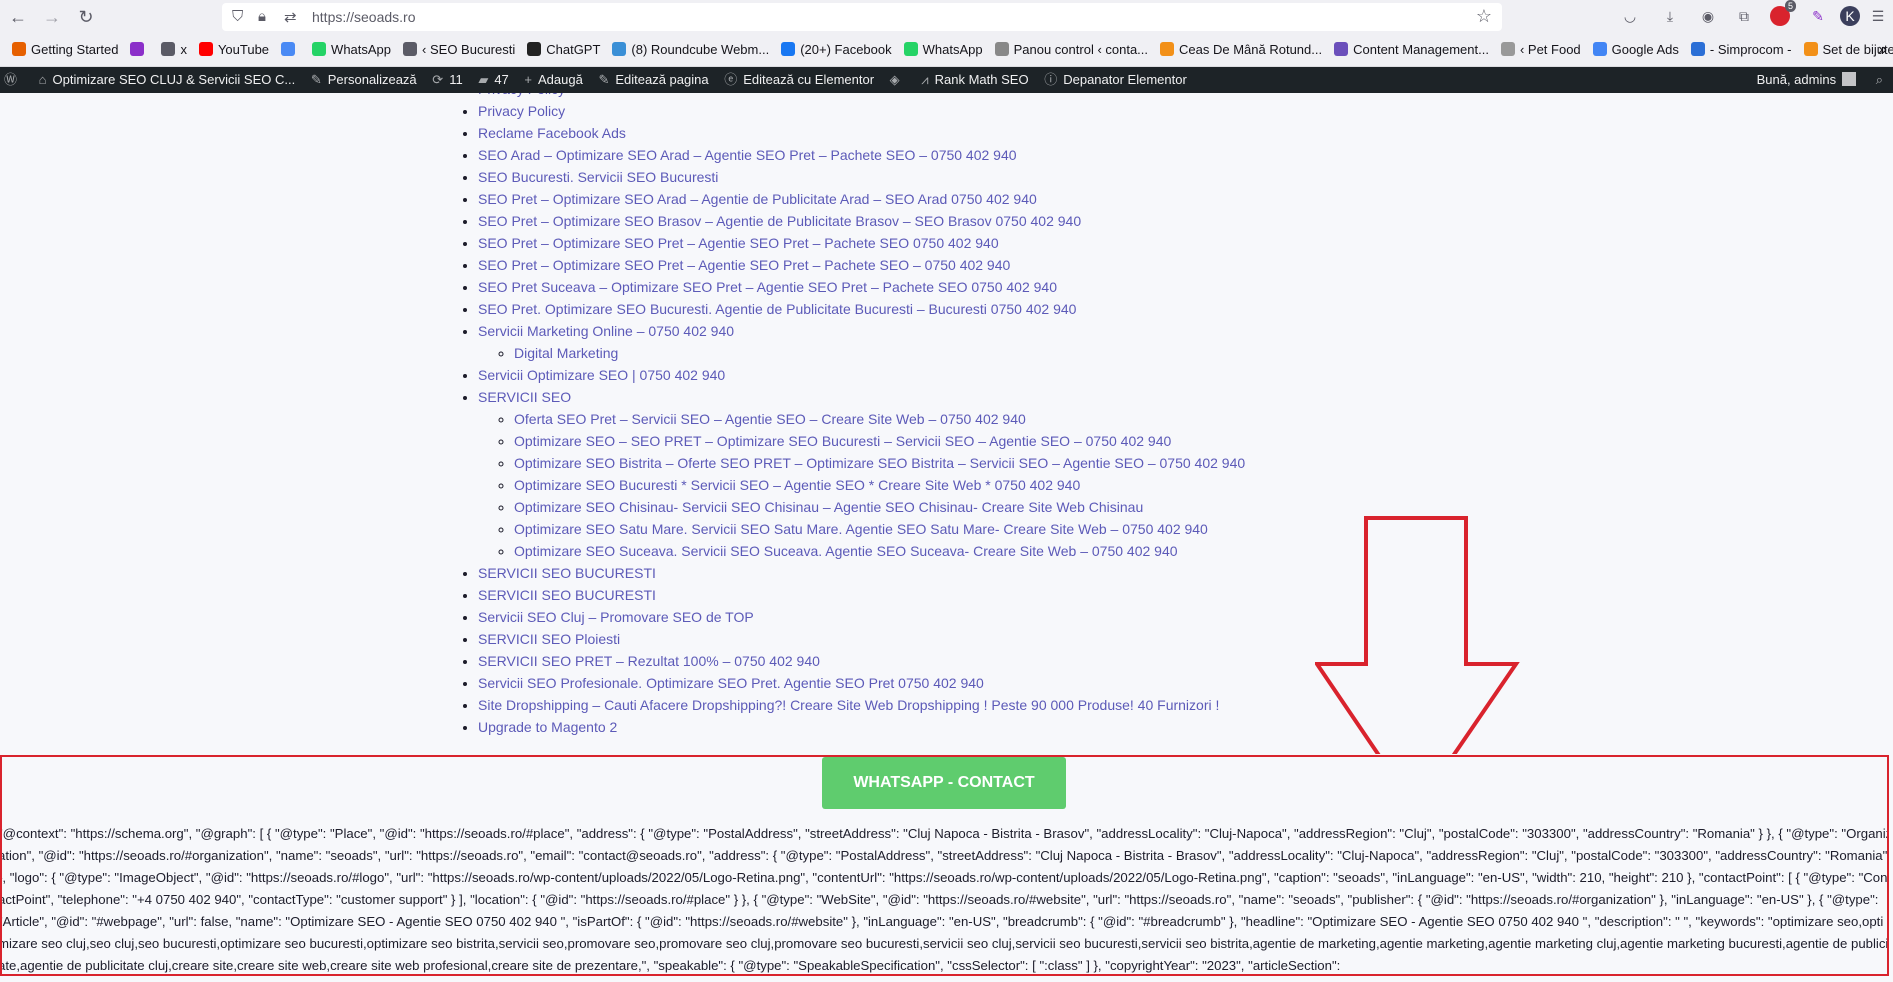 The image size is (1893, 982). I want to click on bookmark-label: YouTube, so click(243, 49).